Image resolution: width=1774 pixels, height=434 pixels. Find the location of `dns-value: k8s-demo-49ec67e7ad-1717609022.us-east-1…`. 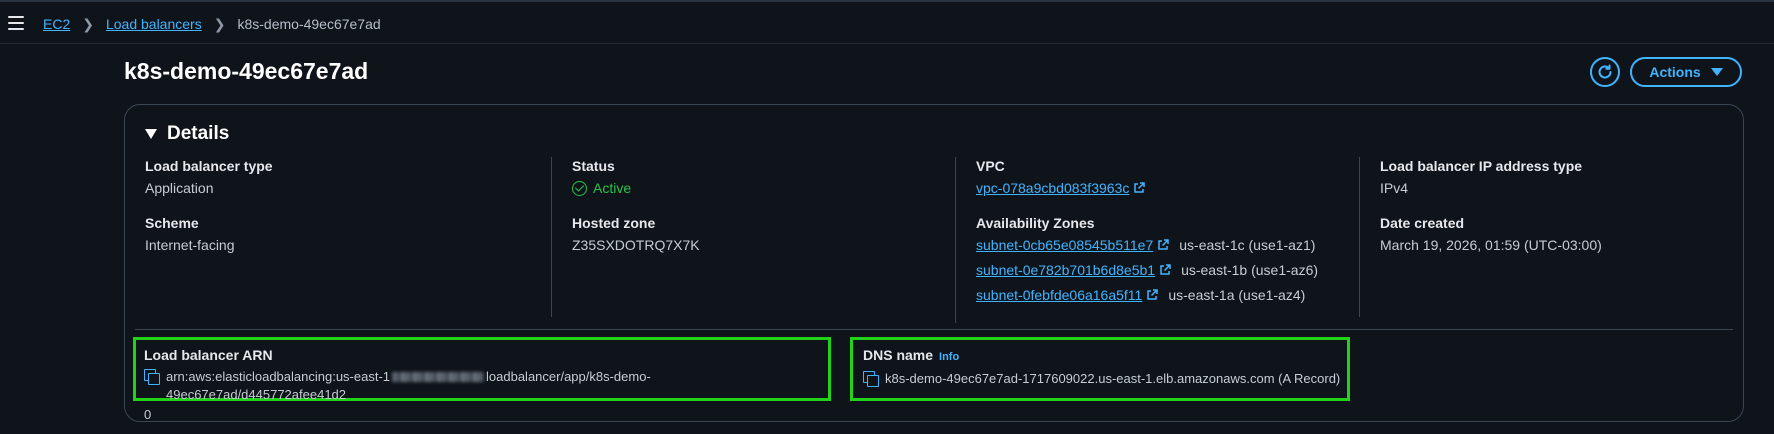

dns-value: k8s-demo-49ec67e7ad-1717609022.us-east-1… is located at coordinates (1113, 378).